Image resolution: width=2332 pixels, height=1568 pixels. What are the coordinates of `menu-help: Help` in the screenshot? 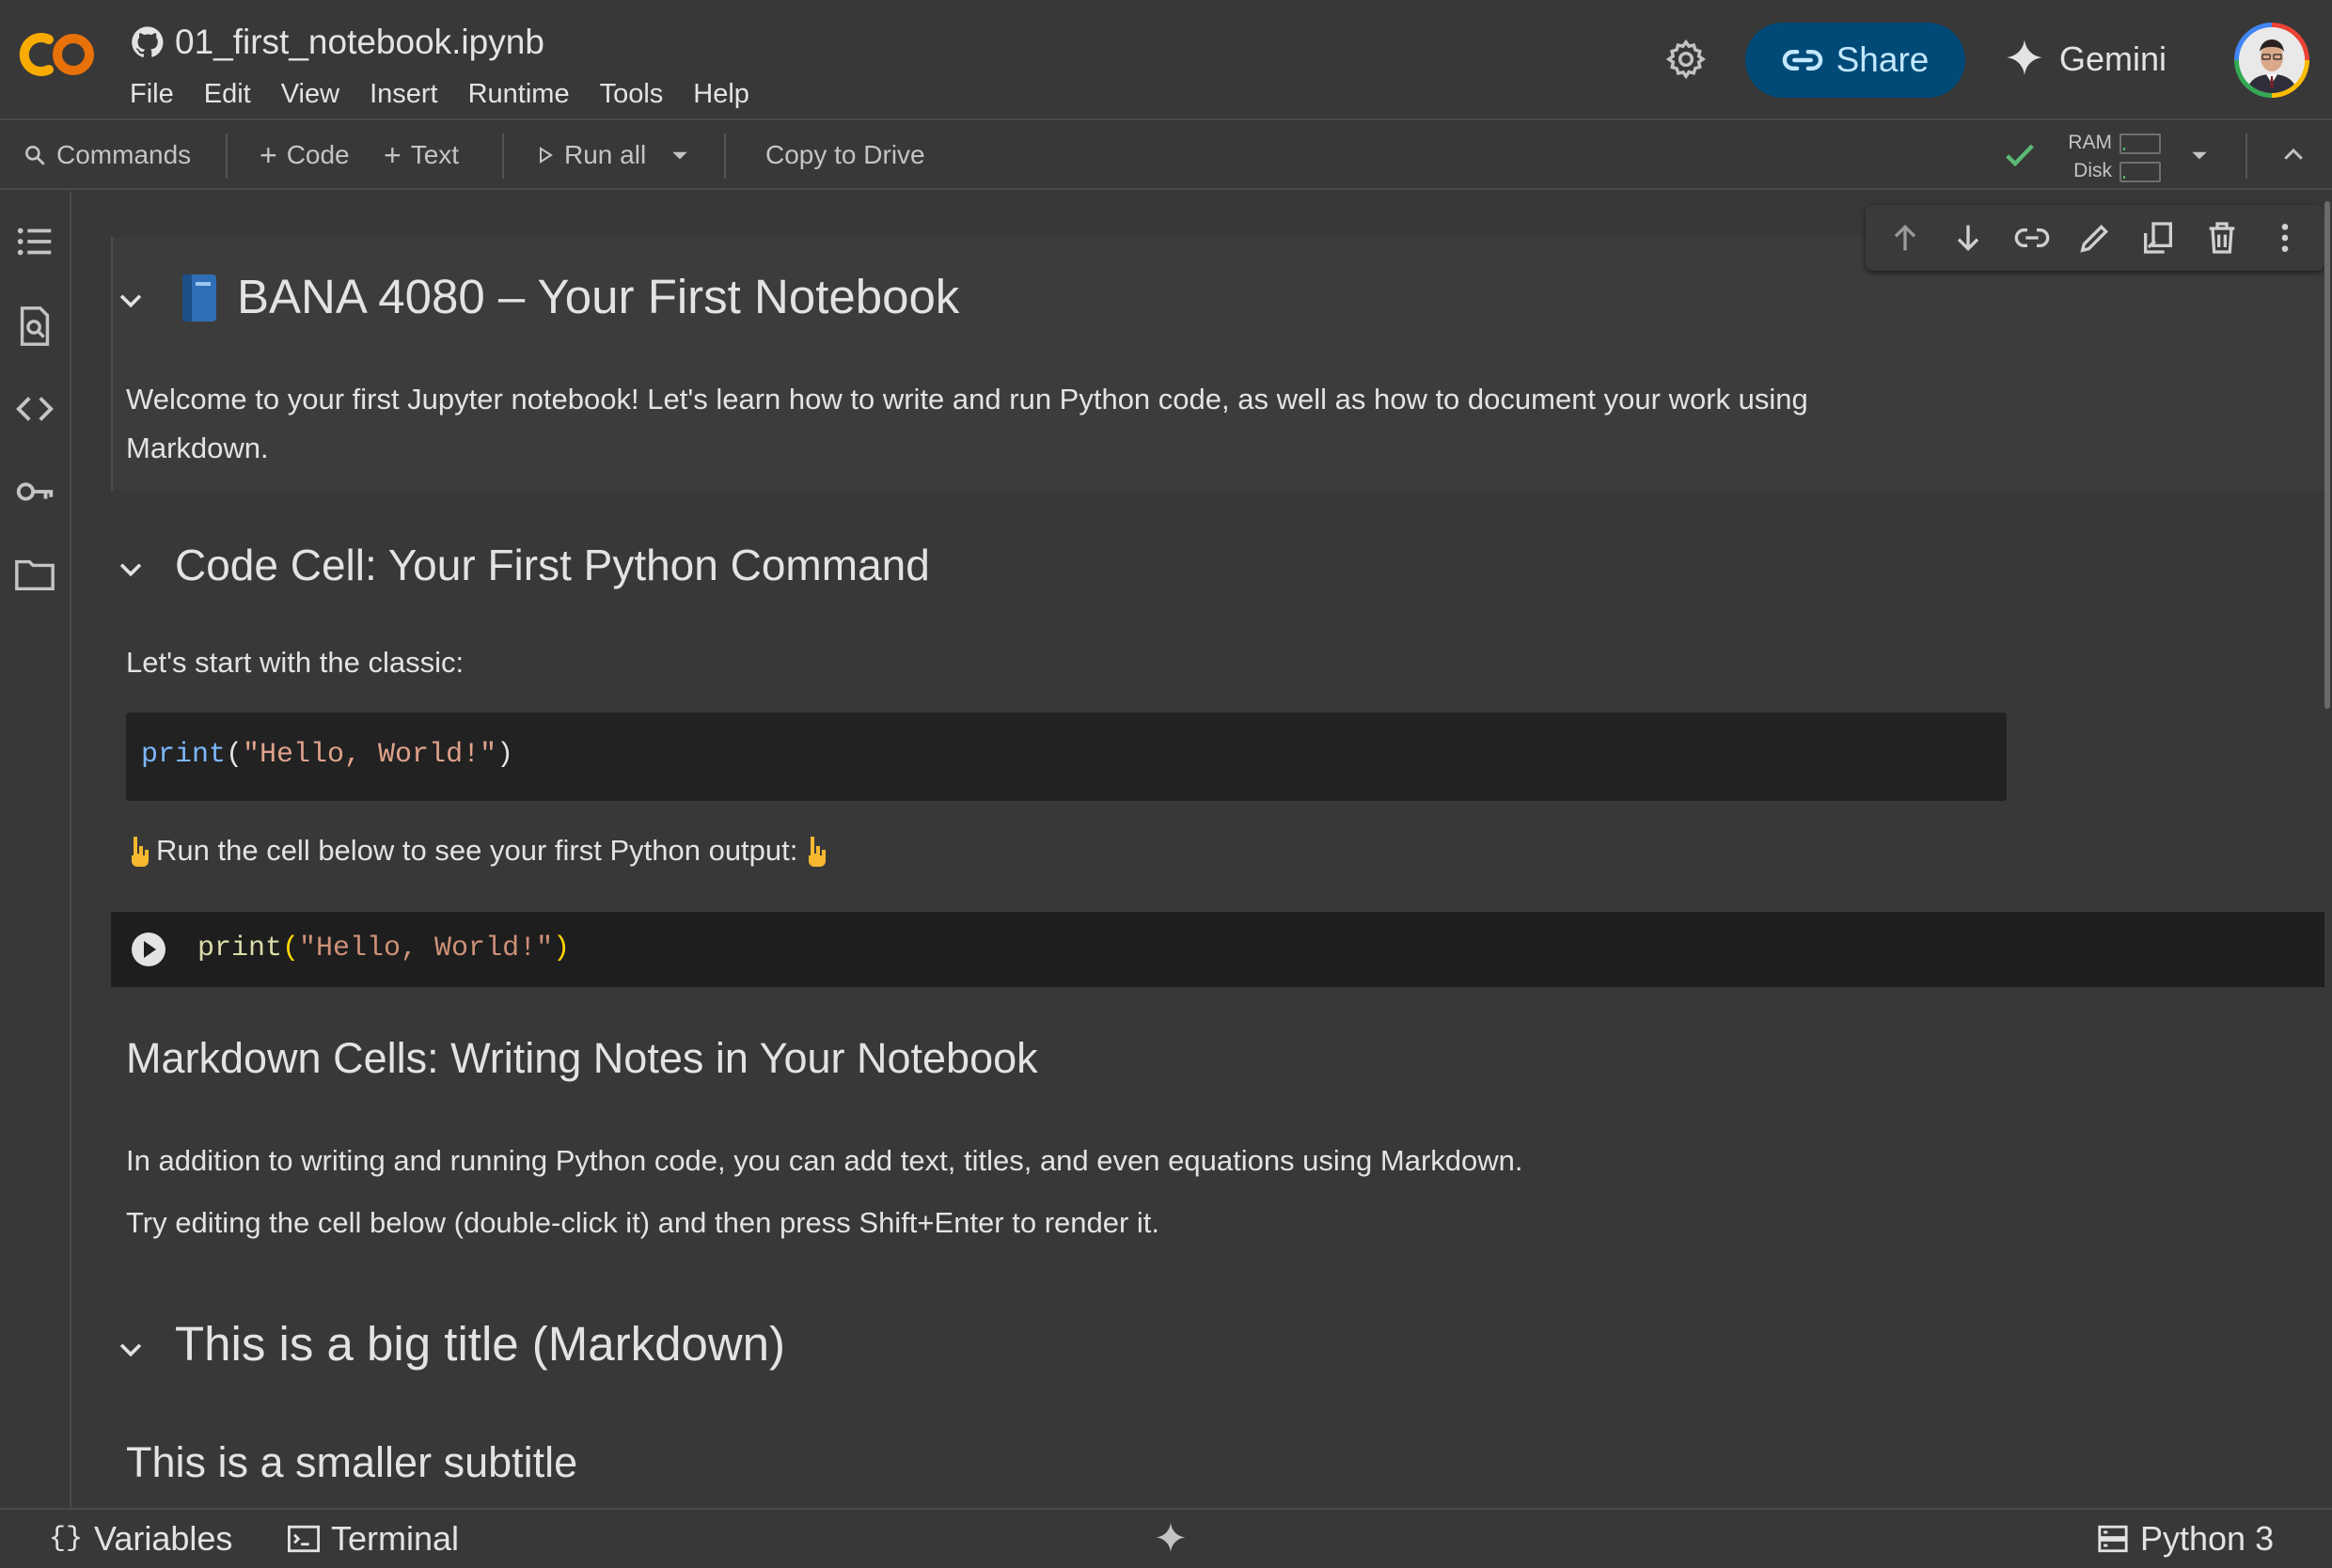 It's located at (721, 94).